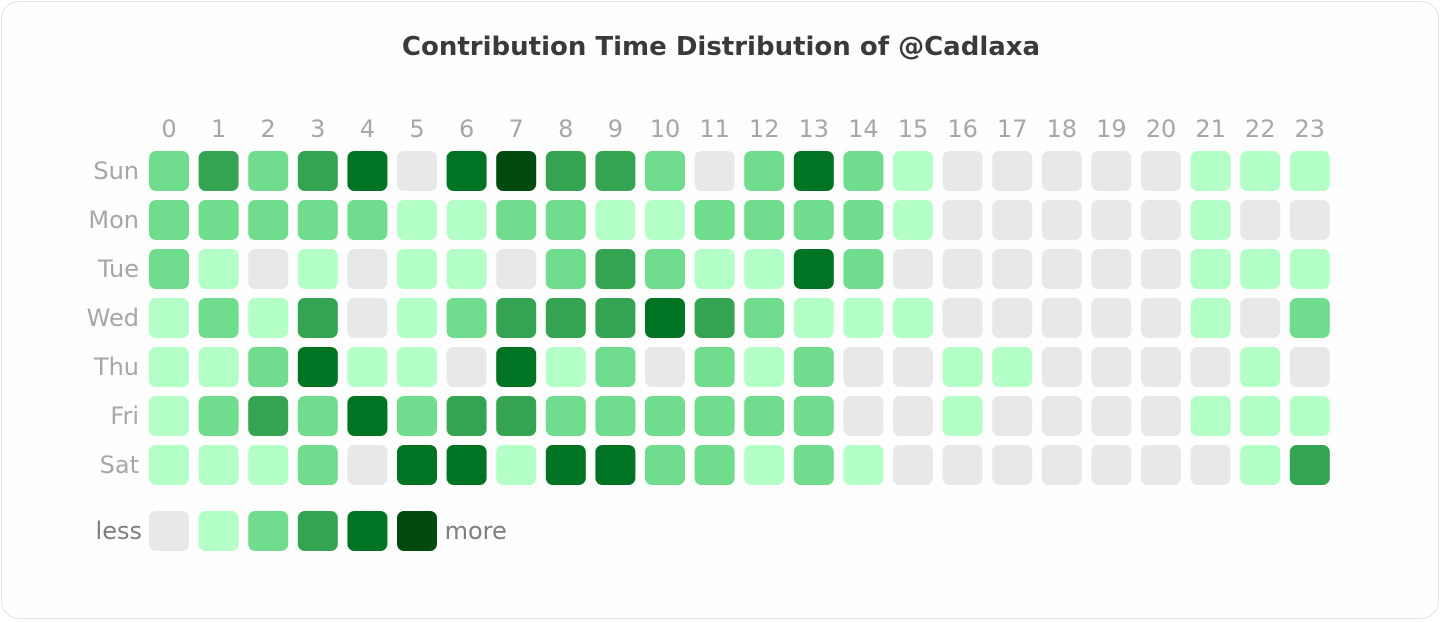  What do you see at coordinates (516, 465) in the screenshot?
I see `heatmap-cell: Sat 7: level 1` at bounding box center [516, 465].